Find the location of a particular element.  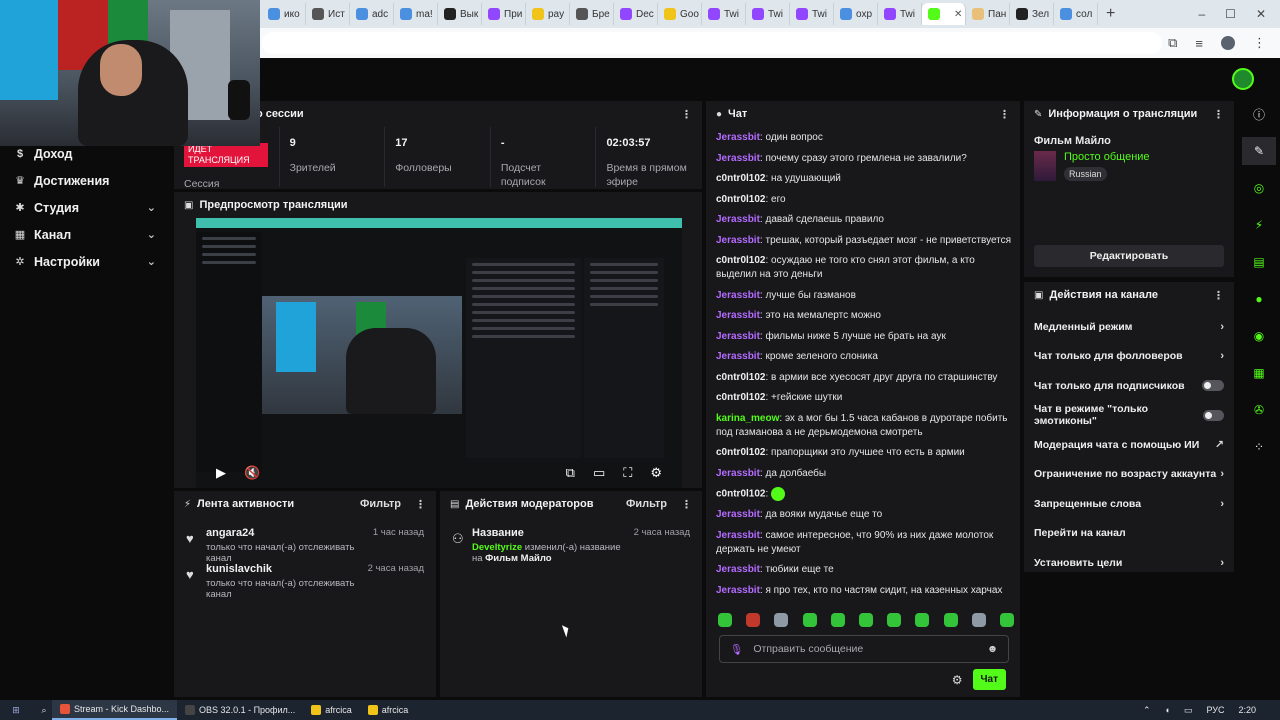

chat-username: karina_meow is located at coordinates (747, 418).